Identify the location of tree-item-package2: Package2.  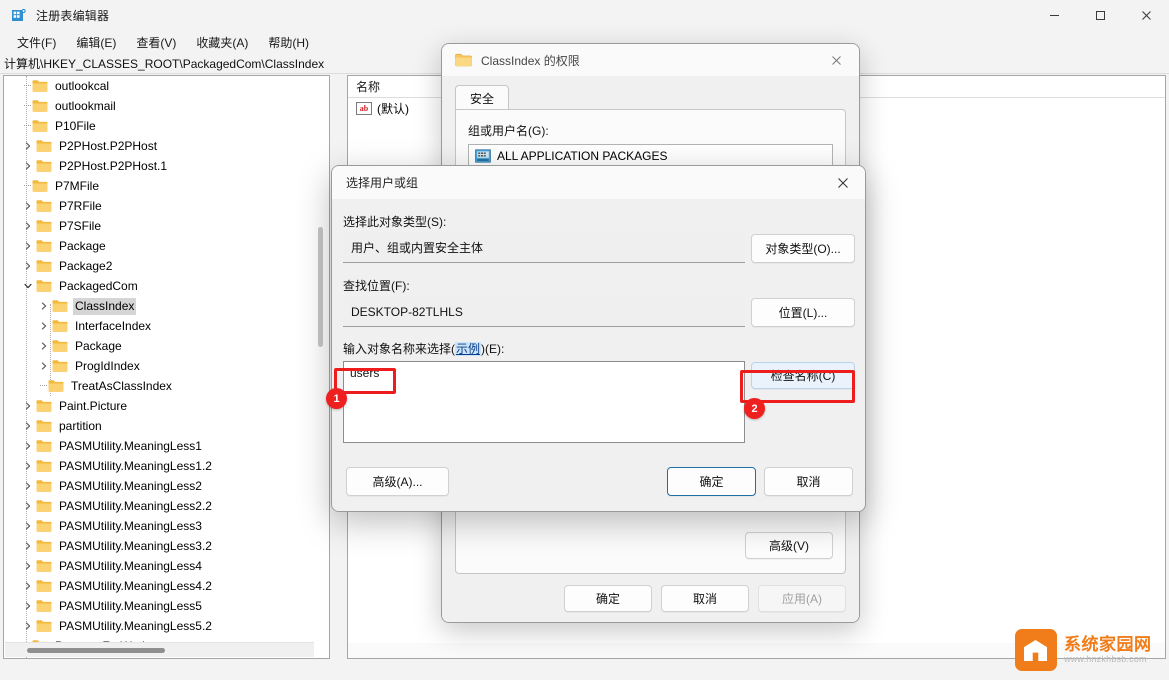
(159, 266).